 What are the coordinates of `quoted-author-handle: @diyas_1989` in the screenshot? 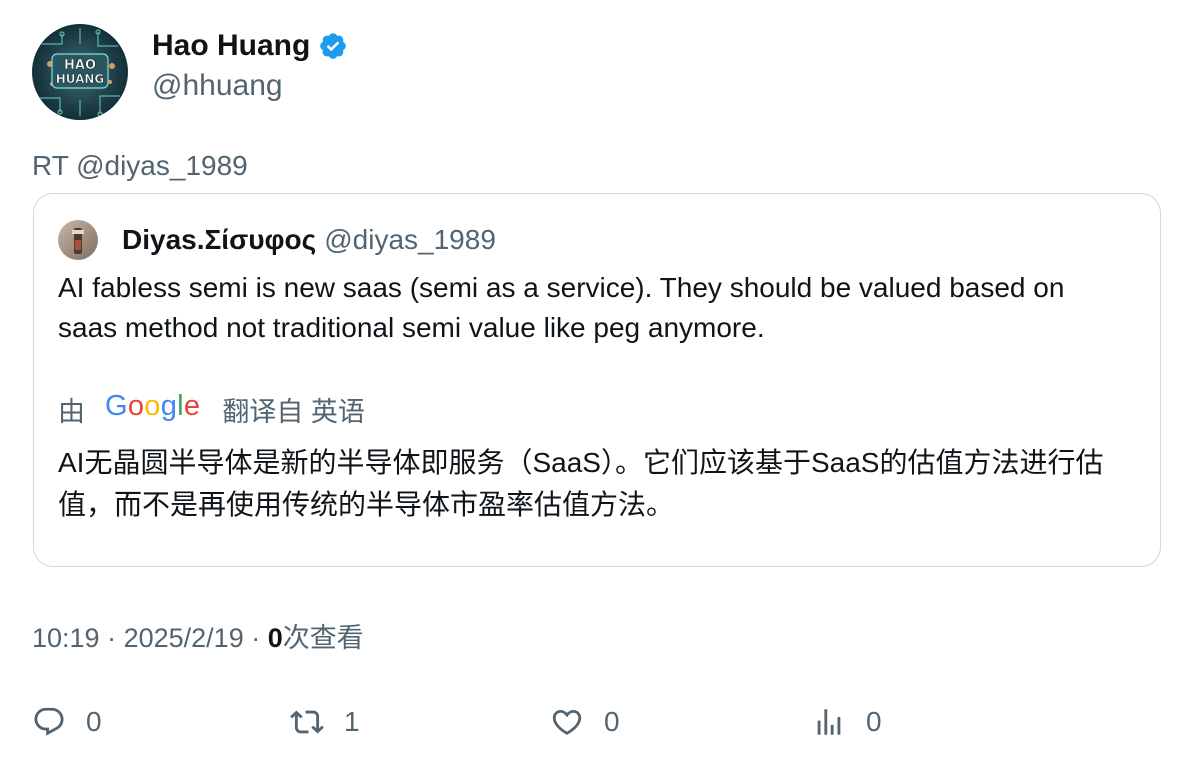 It's located at (410, 240).